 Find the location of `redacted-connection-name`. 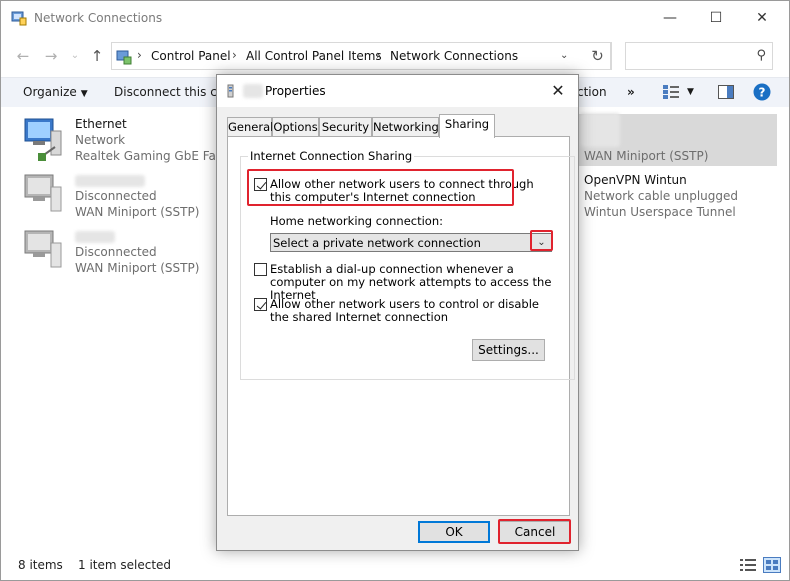

redacted-connection-name is located at coordinates (253, 91).